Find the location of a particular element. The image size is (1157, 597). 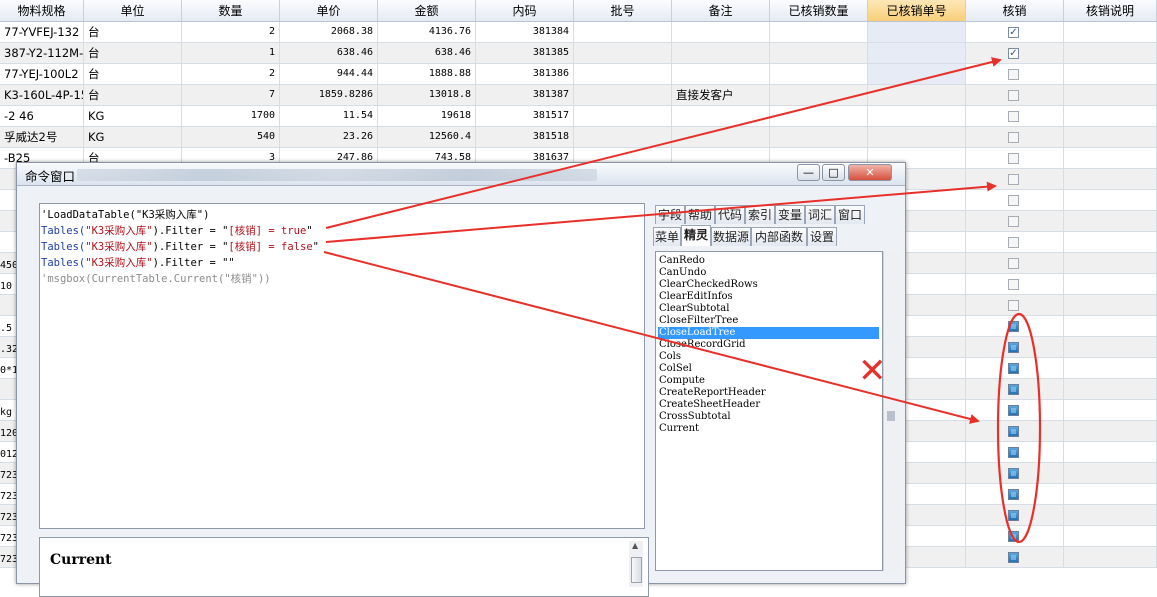

tab-0: 字段 is located at coordinates (670, 214).